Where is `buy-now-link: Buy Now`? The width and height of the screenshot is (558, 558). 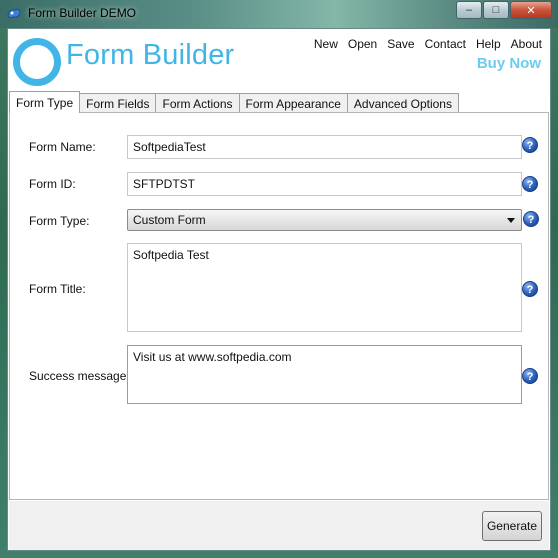 buy-now-link: Buy Now is located at coordinates (509, 63).